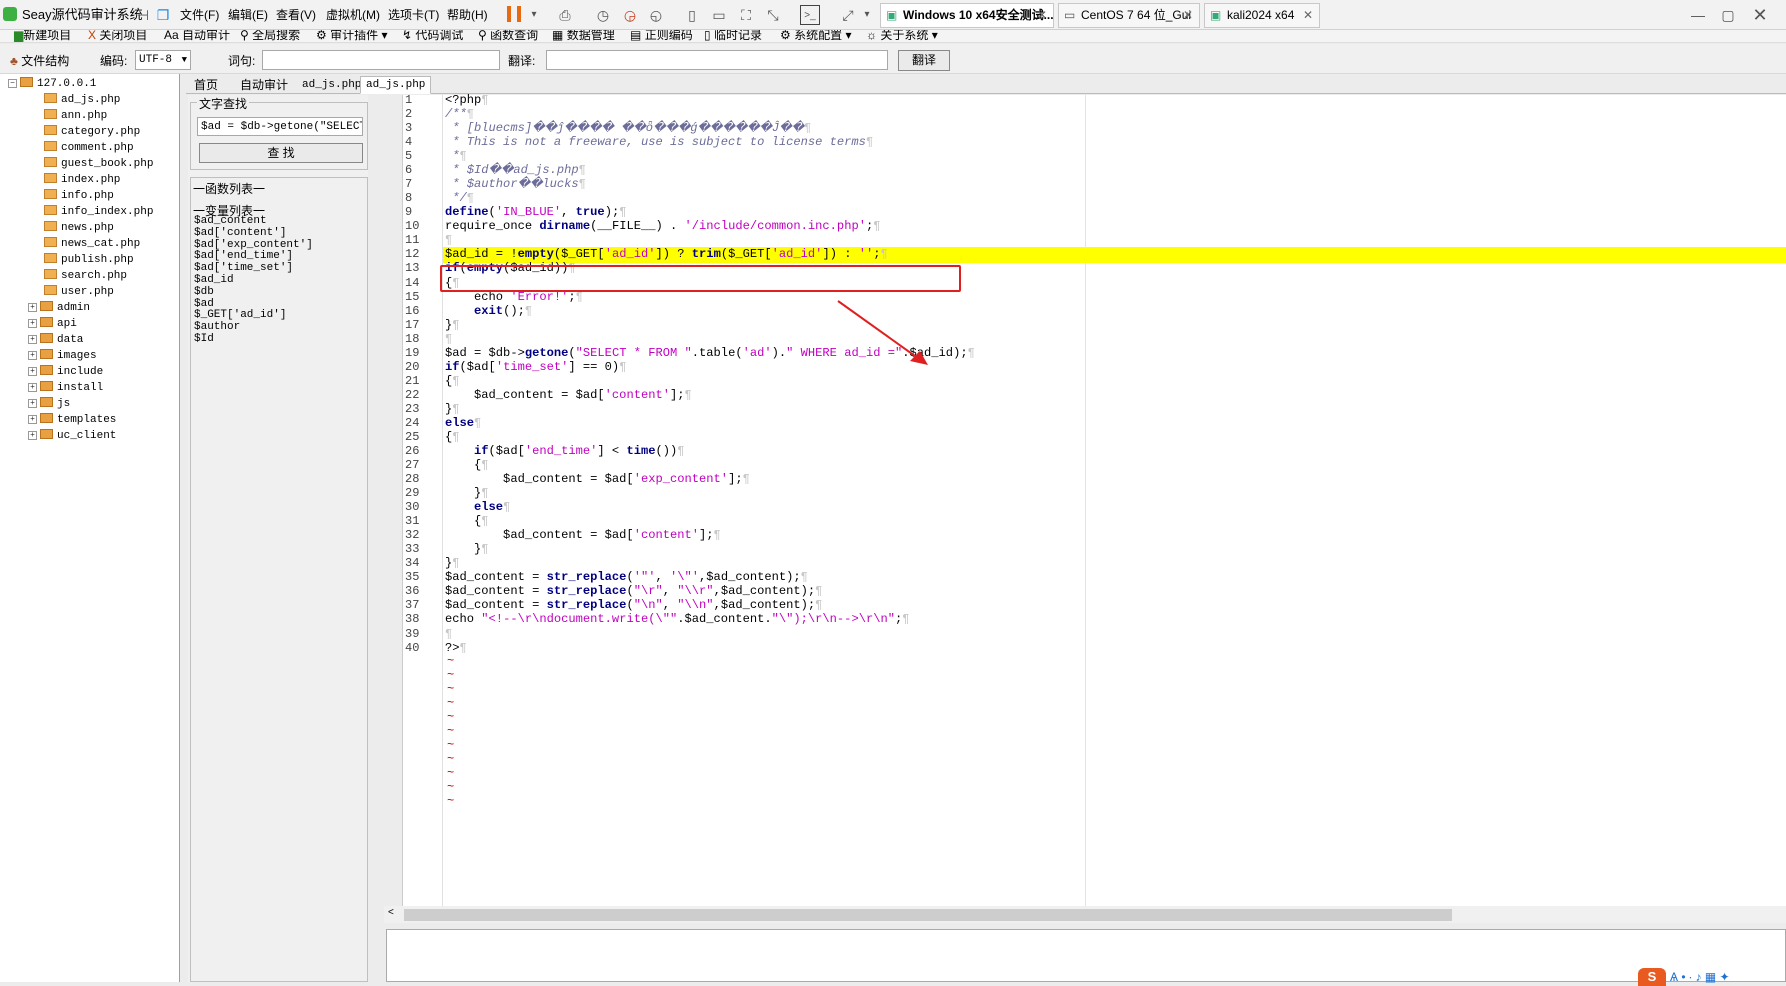 This screenshot has width=1786, height=986. What do you see at coordinates (717, 60) in the screenshot?
I see `translate-input` at bounding box center [717, 60].